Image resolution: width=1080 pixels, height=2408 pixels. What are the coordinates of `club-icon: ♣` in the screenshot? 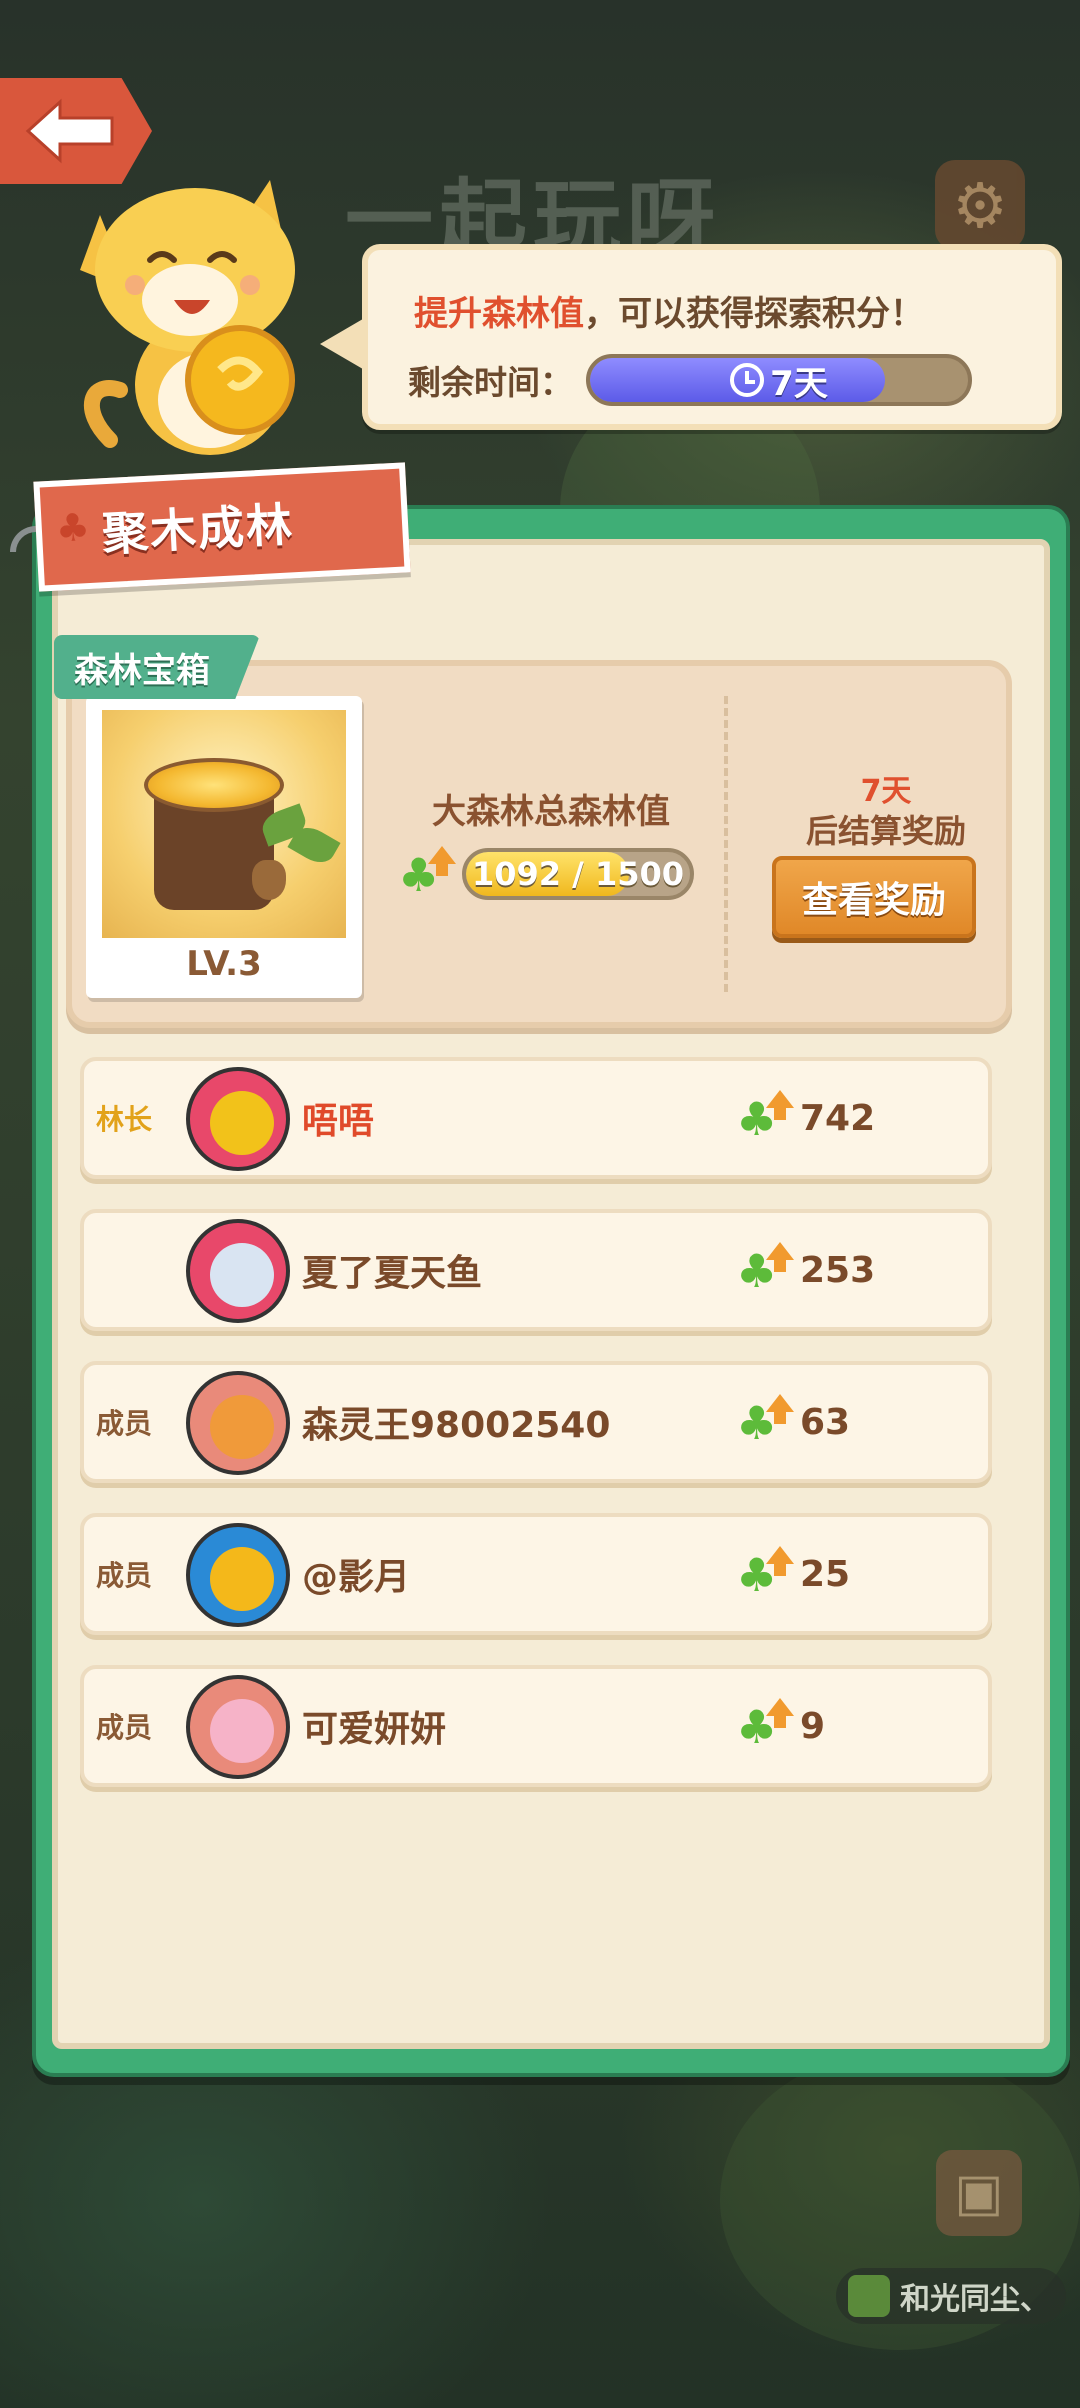 It's located at (73, 527).